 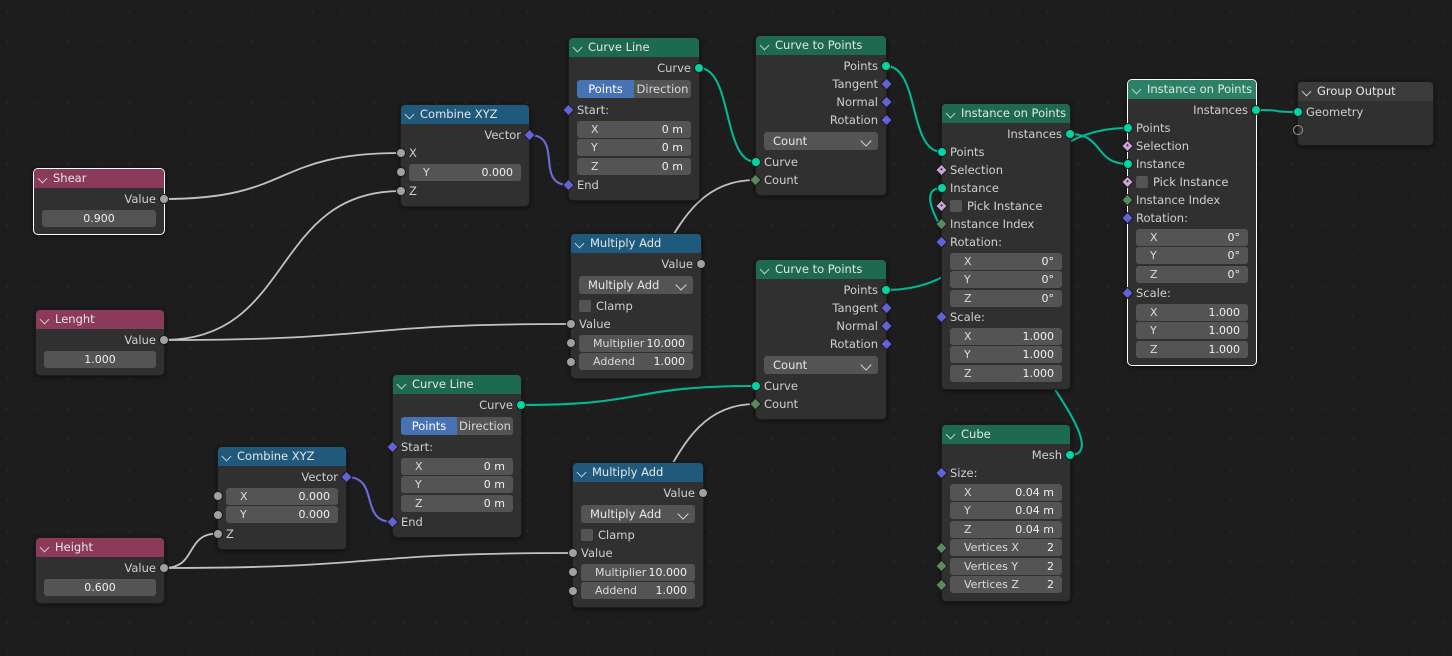 I want to click on field-multiply-add-2-addend: Addend 1.000, so click(x=638, y=590).